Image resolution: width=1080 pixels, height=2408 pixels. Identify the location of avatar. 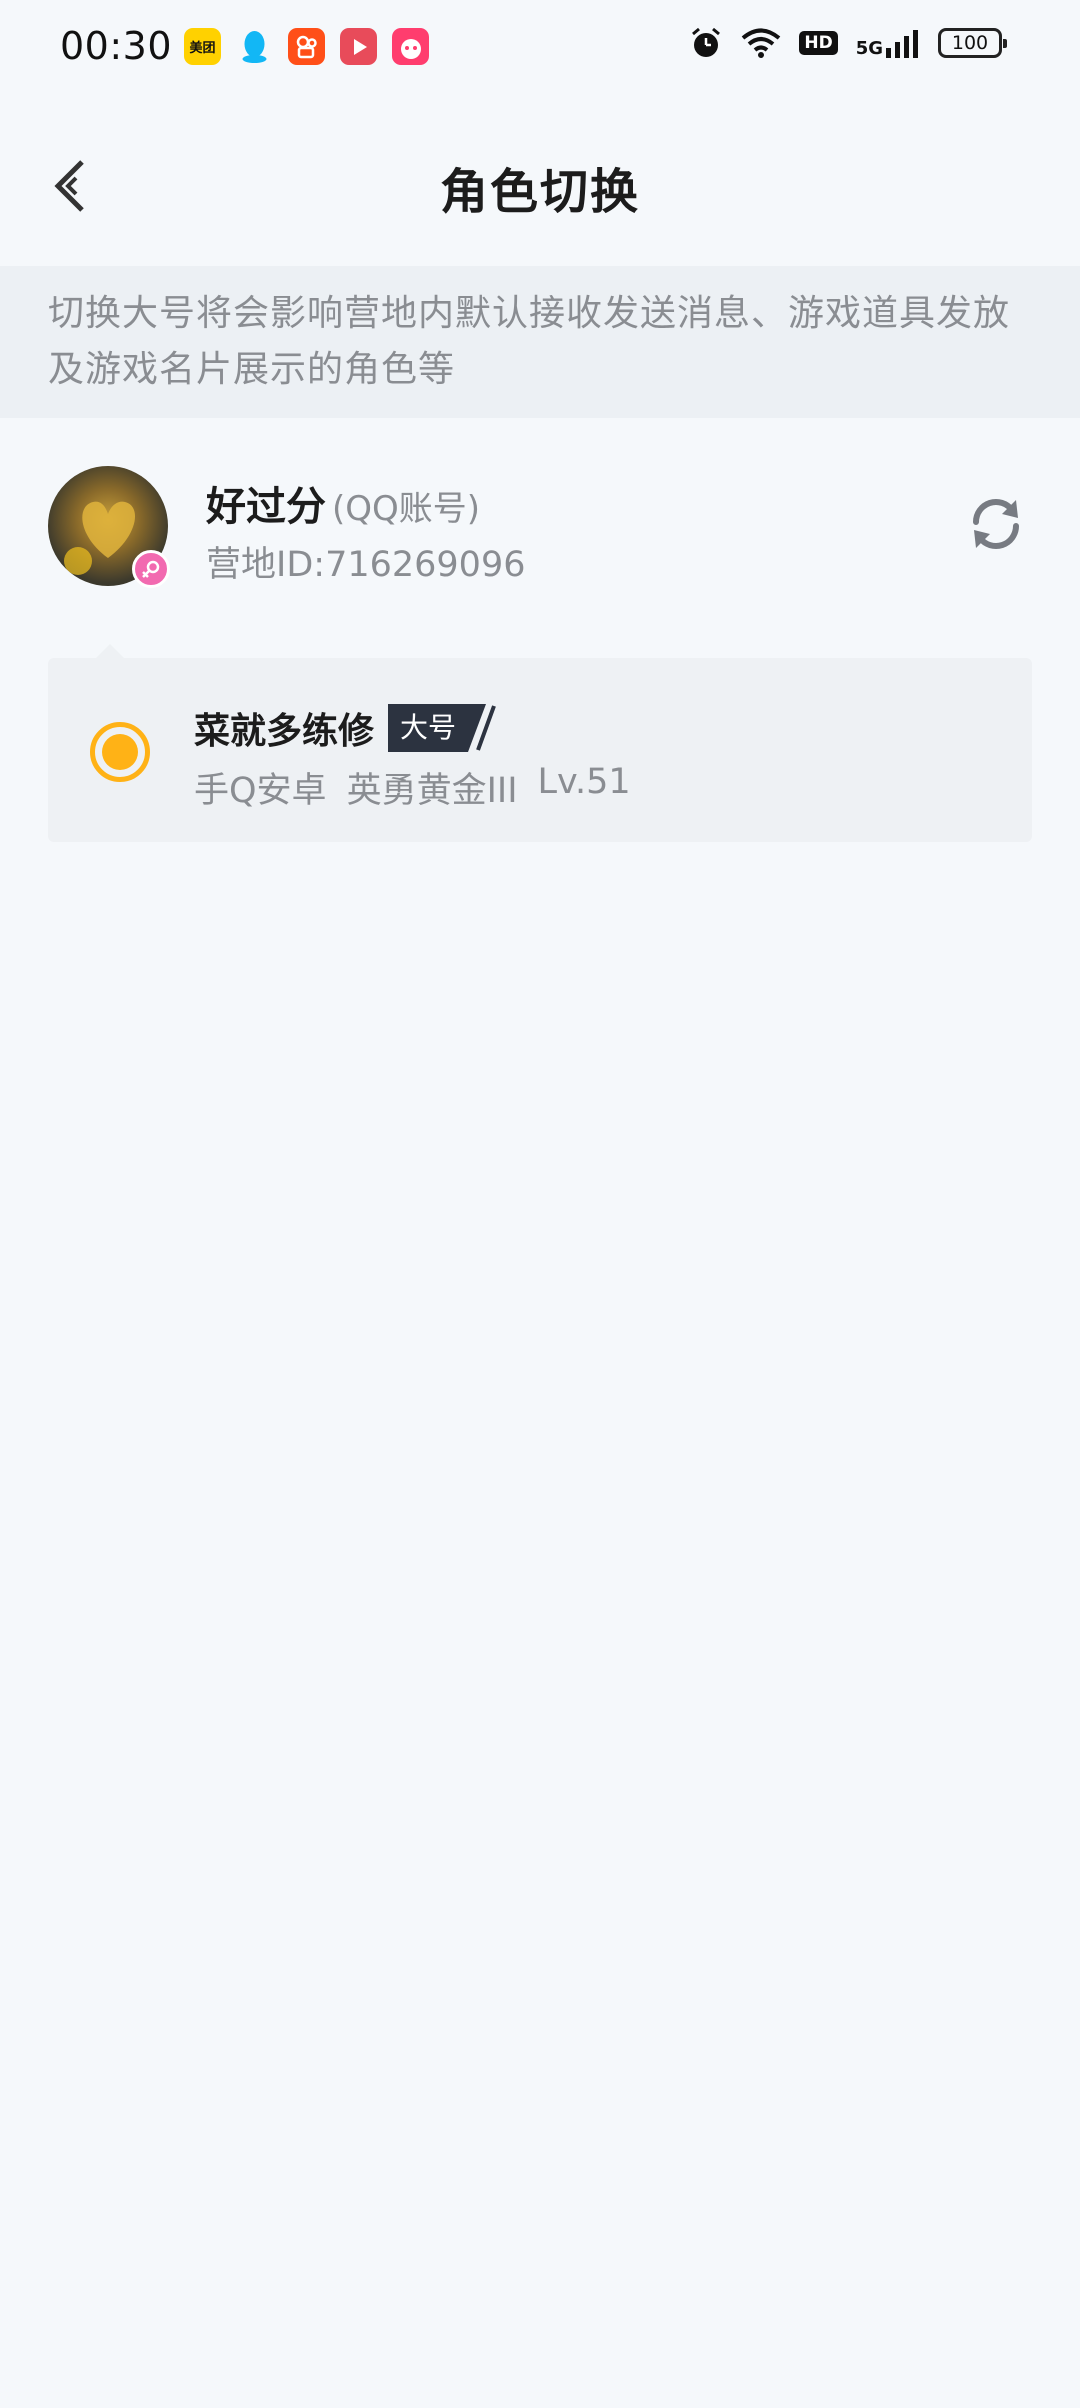
(109, 527).